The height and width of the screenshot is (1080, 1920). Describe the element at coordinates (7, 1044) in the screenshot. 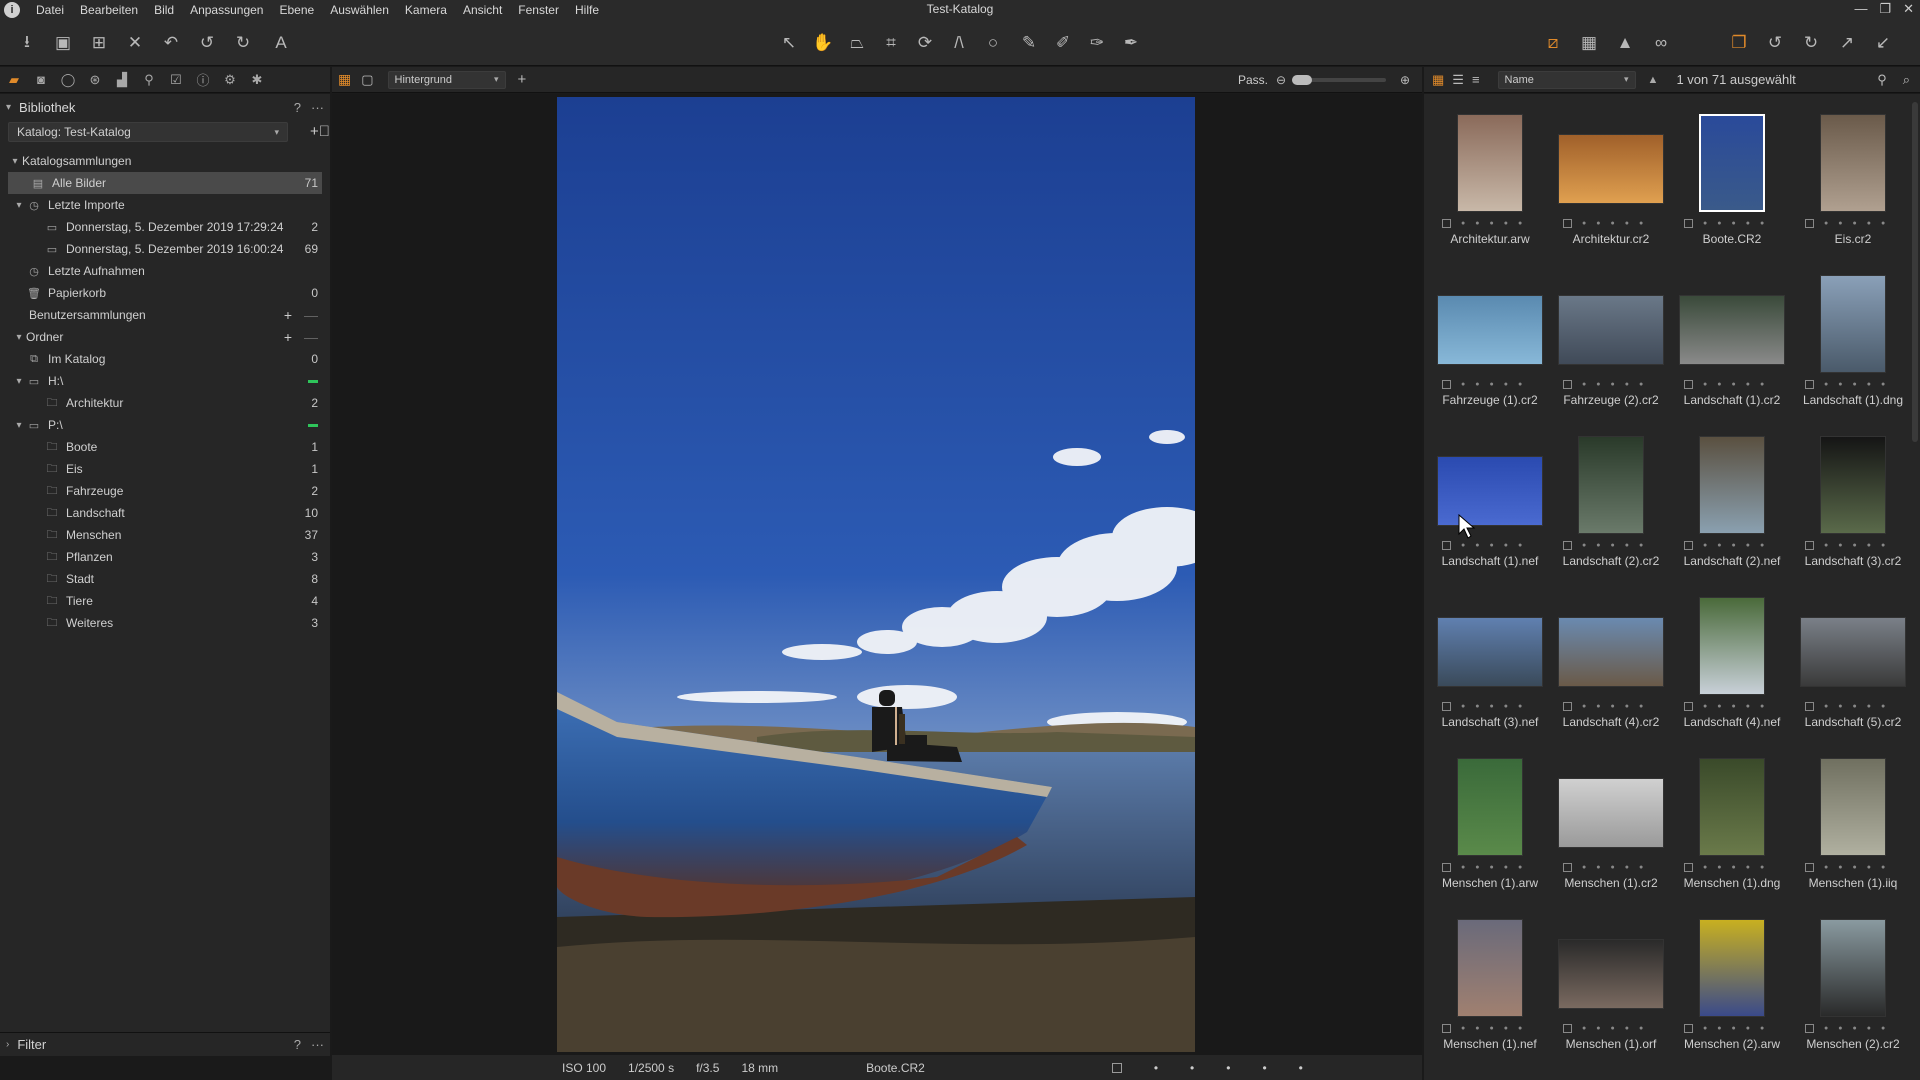

I see `expand-icon: ›` at that location.